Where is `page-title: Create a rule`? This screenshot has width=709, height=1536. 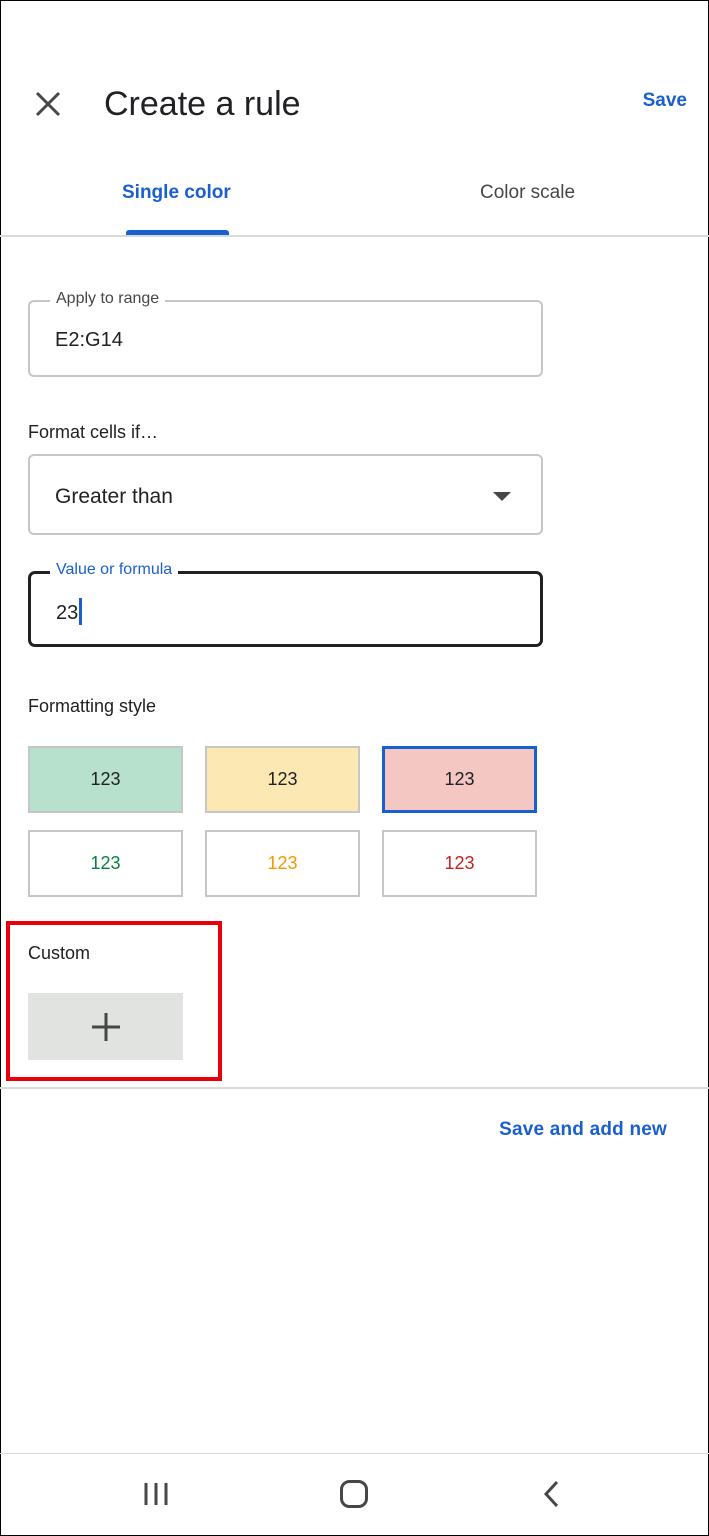 page-title: Create a rule is located at coordinates (202, 104).